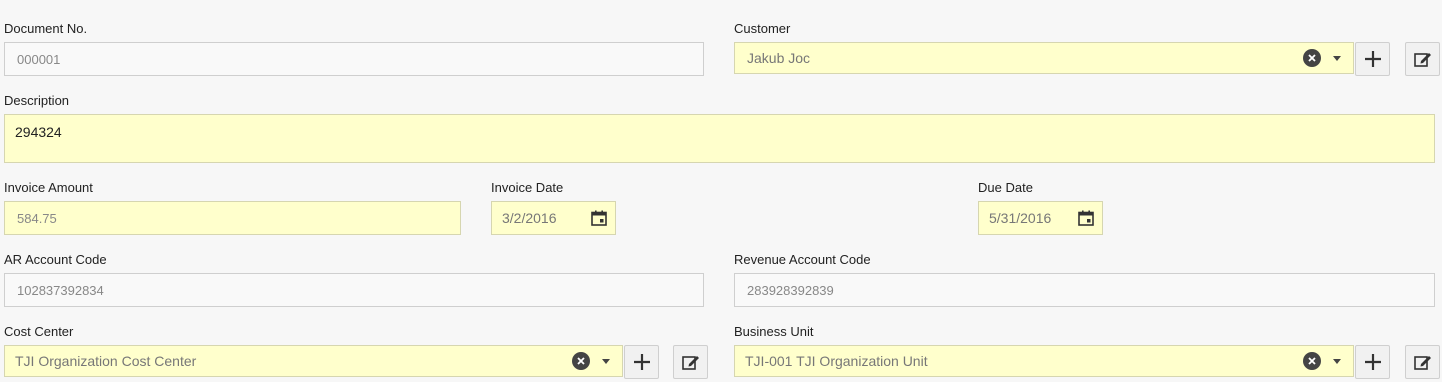  I want to click on invoice-amount-field: 584.75, so click(232, 218).